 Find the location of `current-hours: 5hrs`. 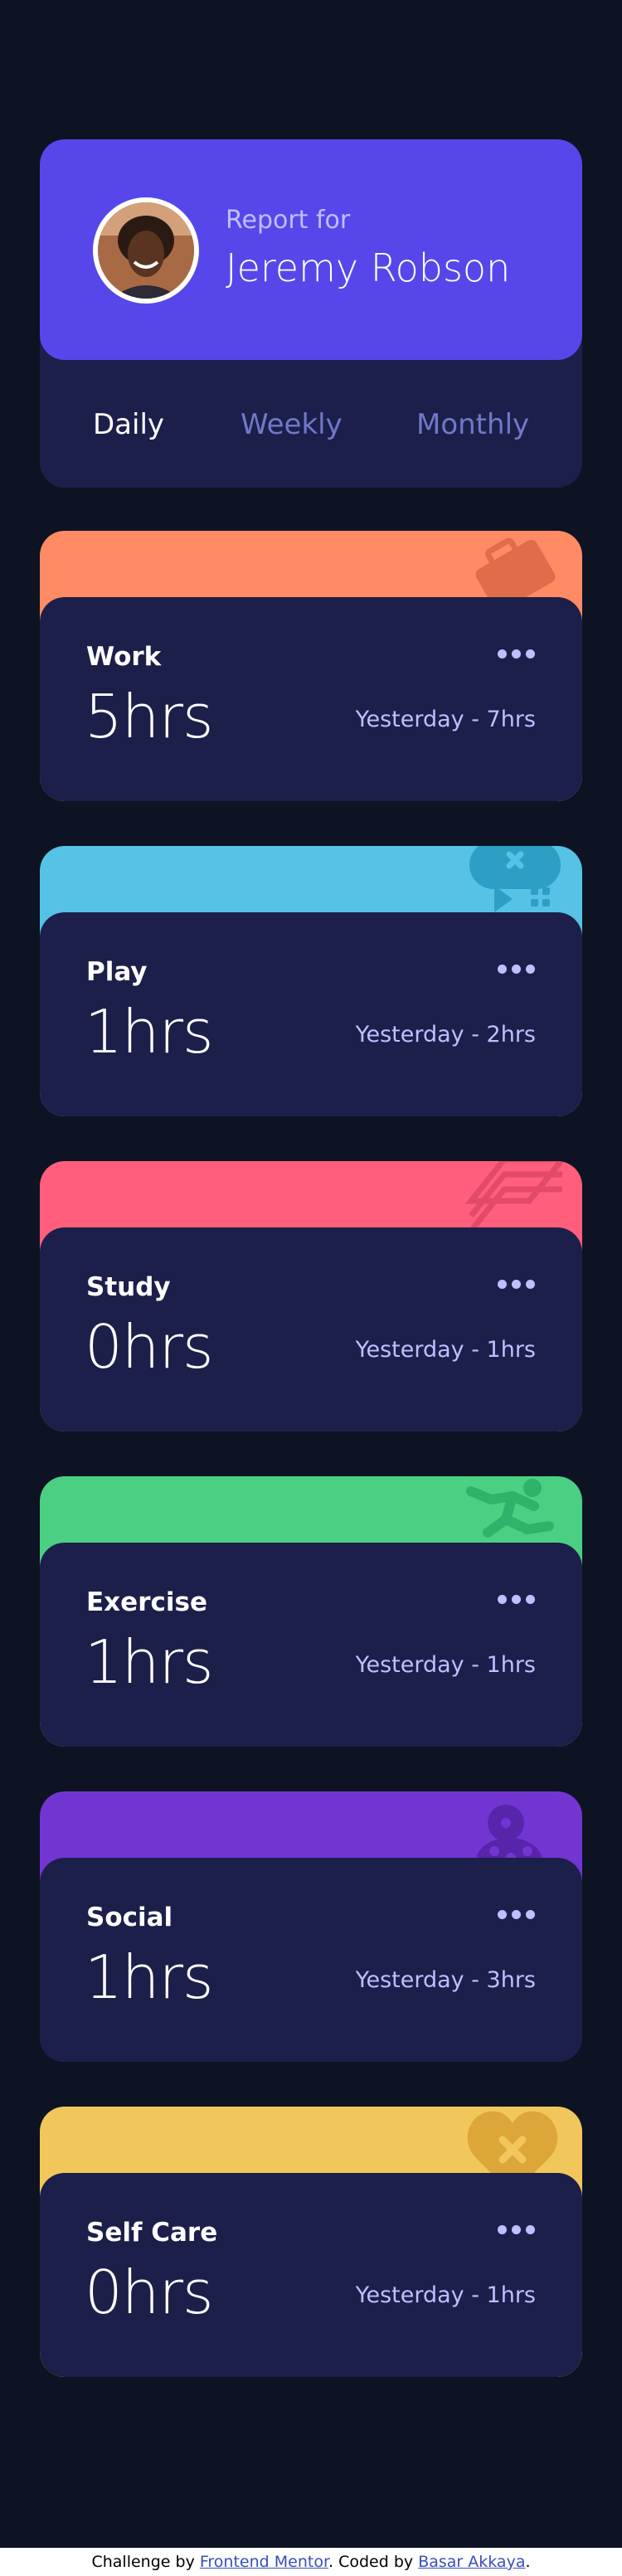

current-hours: 5hrs is located at coordinates (149, 717).